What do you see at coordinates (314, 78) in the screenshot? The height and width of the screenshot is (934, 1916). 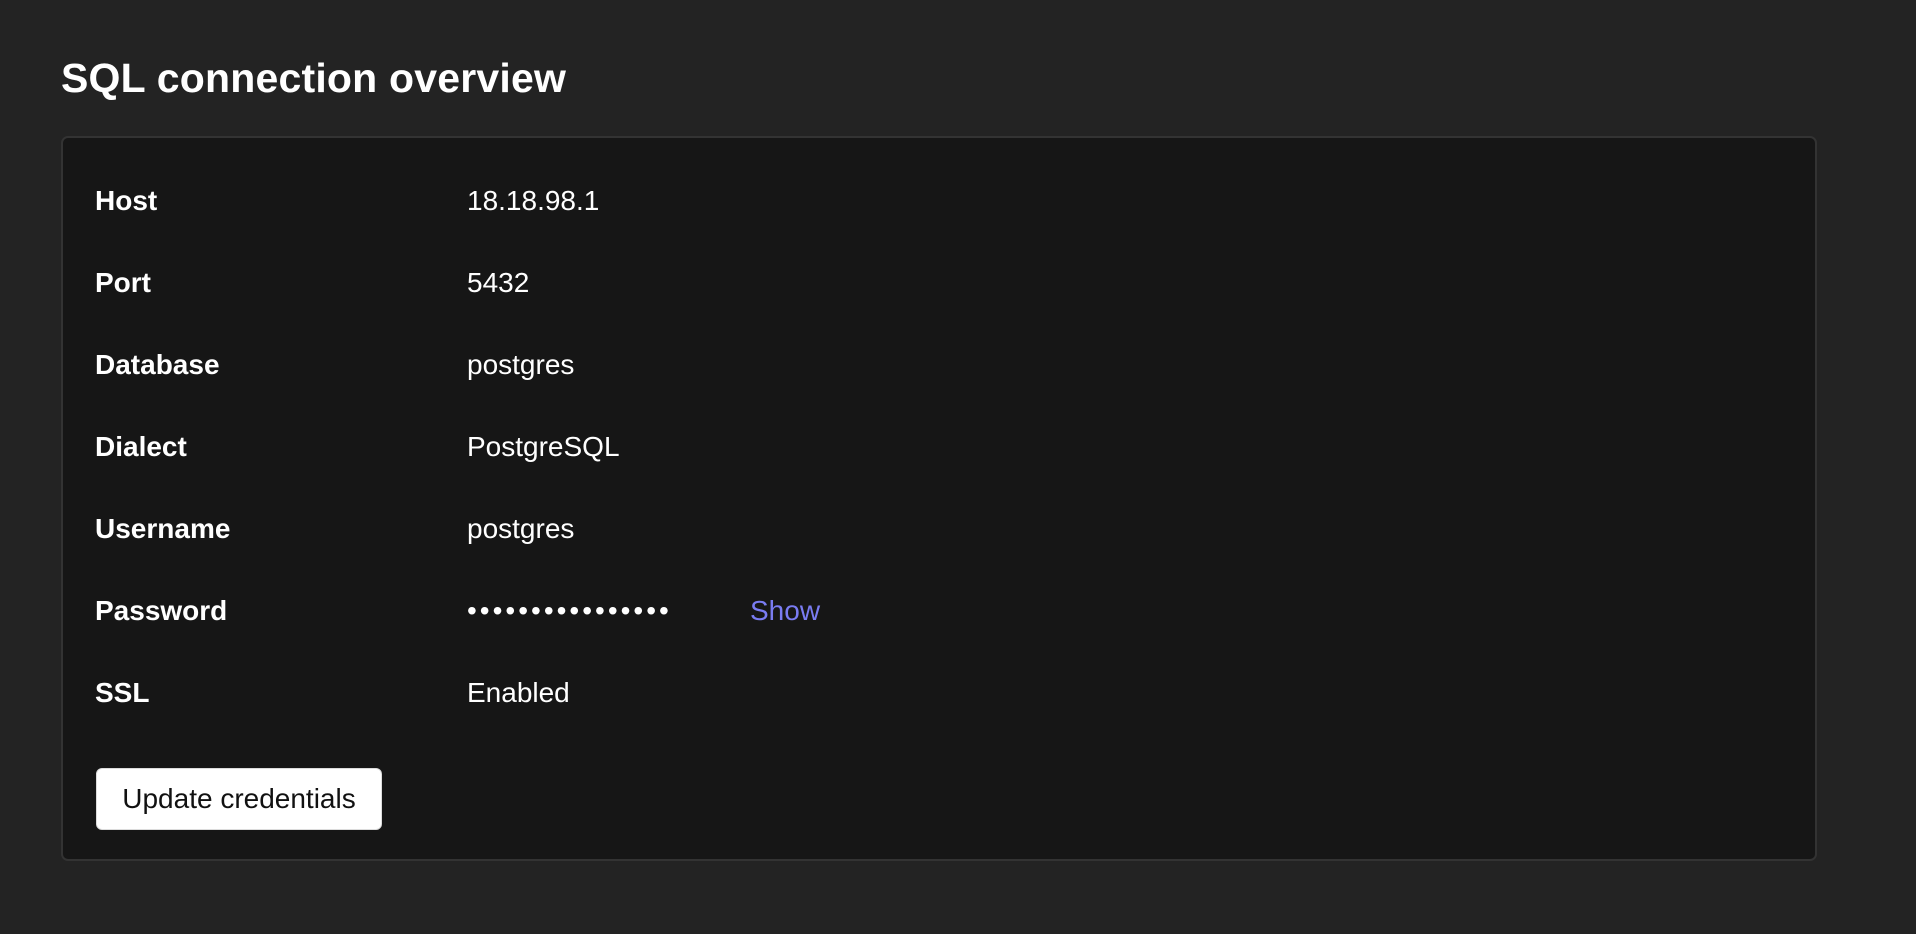 I see `page-title: SQL connection overview` at bounding box center [314, 78].